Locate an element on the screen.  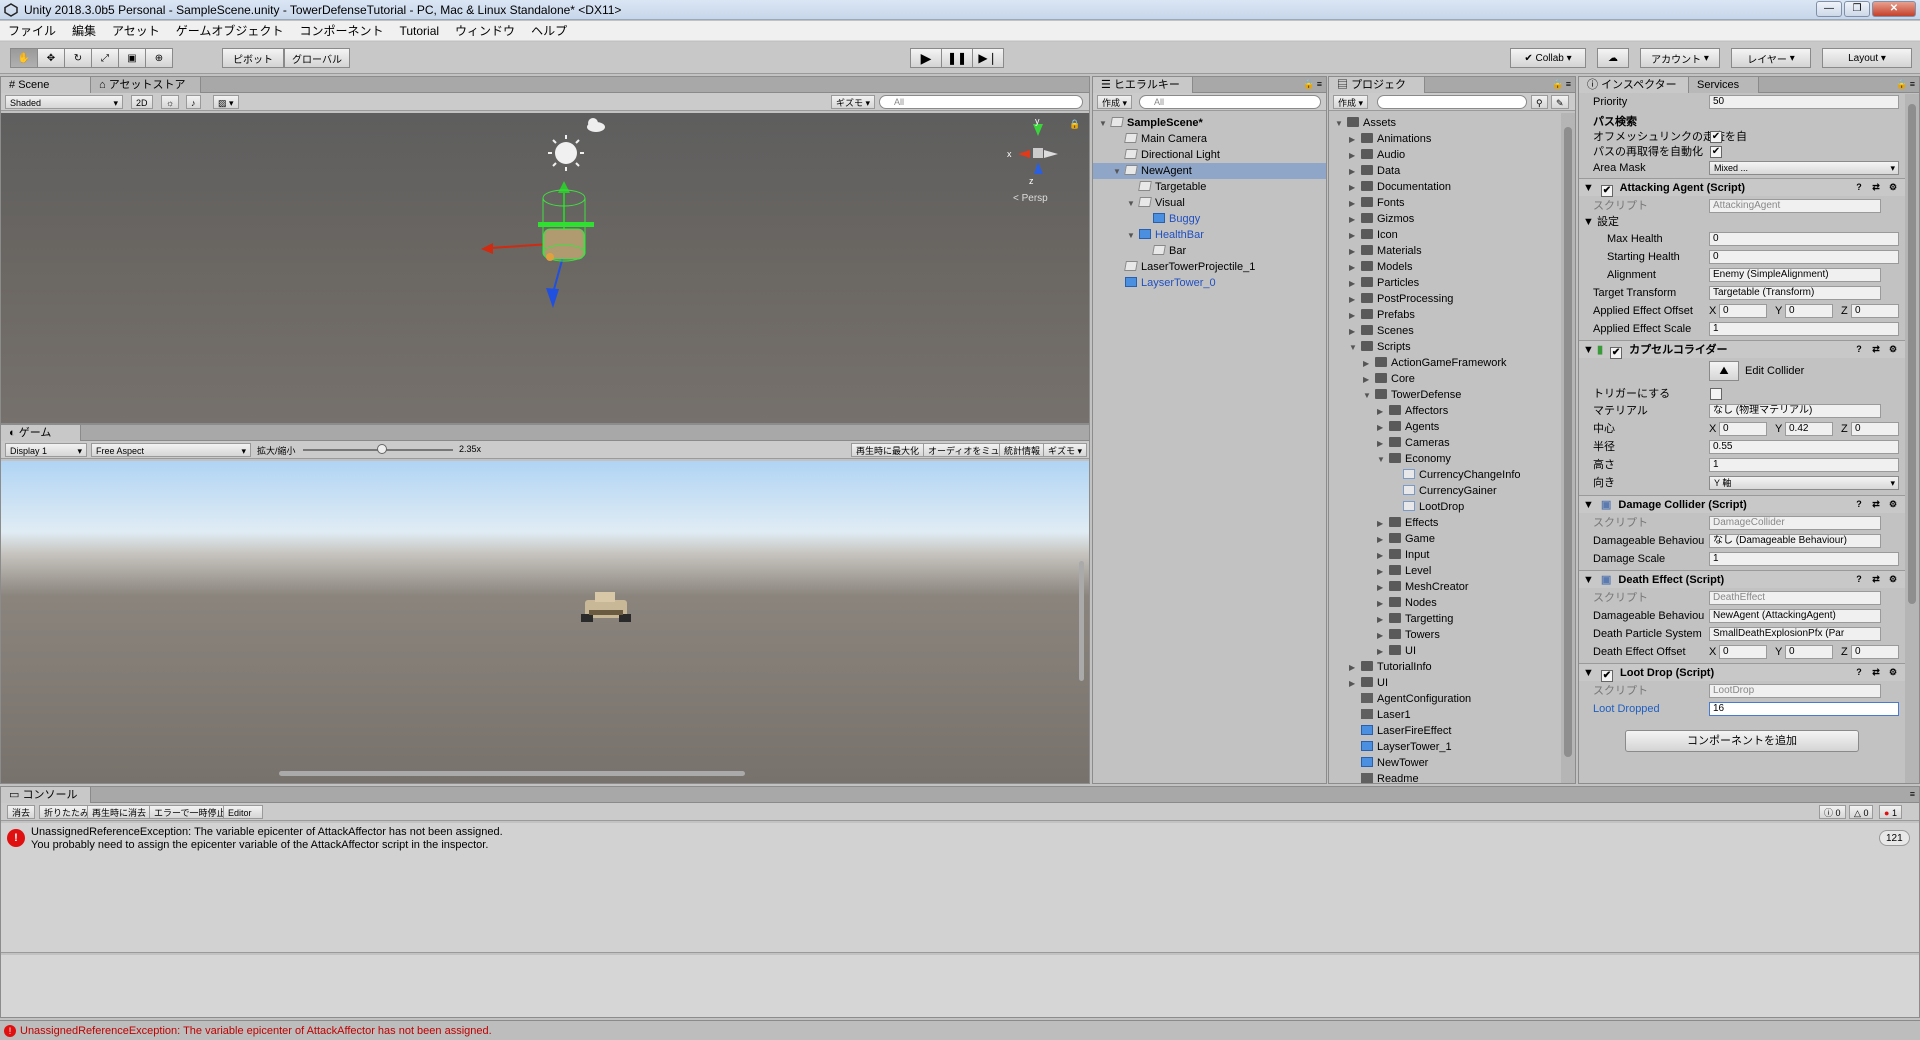
project-item: ▶ Audio is located at coordinates (1444, 155).